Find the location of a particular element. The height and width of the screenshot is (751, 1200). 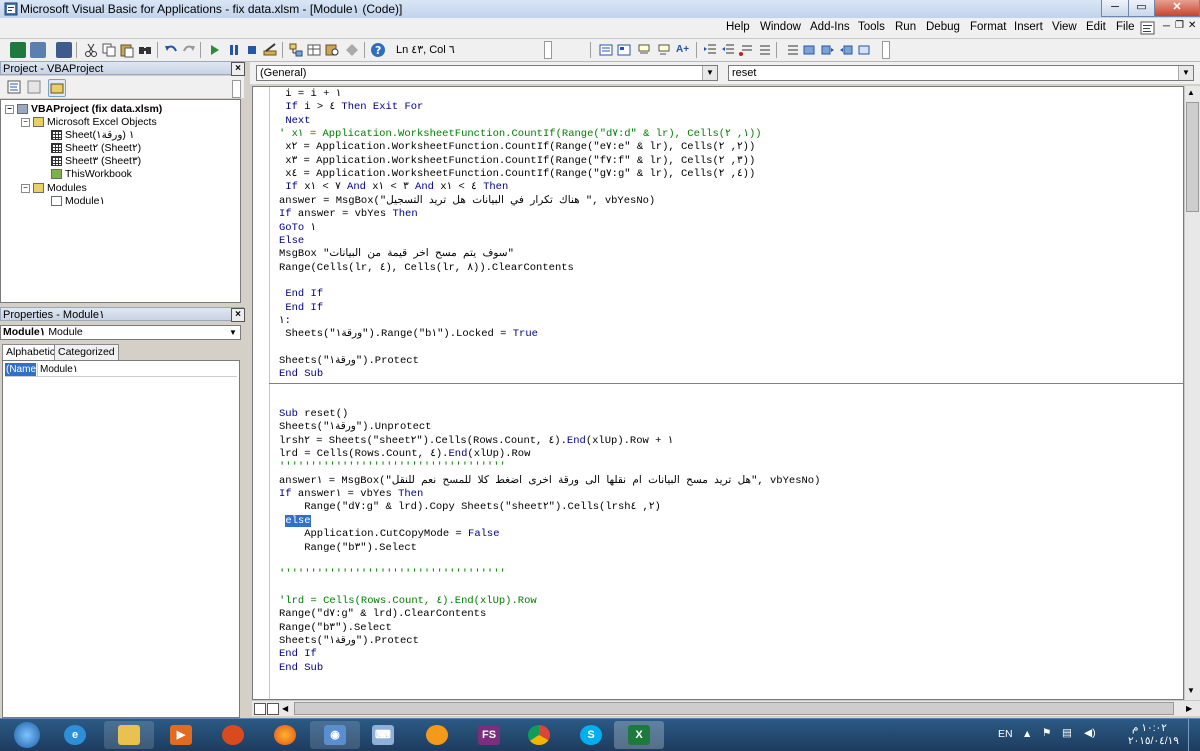

property-value-cell: Module١ is located at coordinates (138, 369).